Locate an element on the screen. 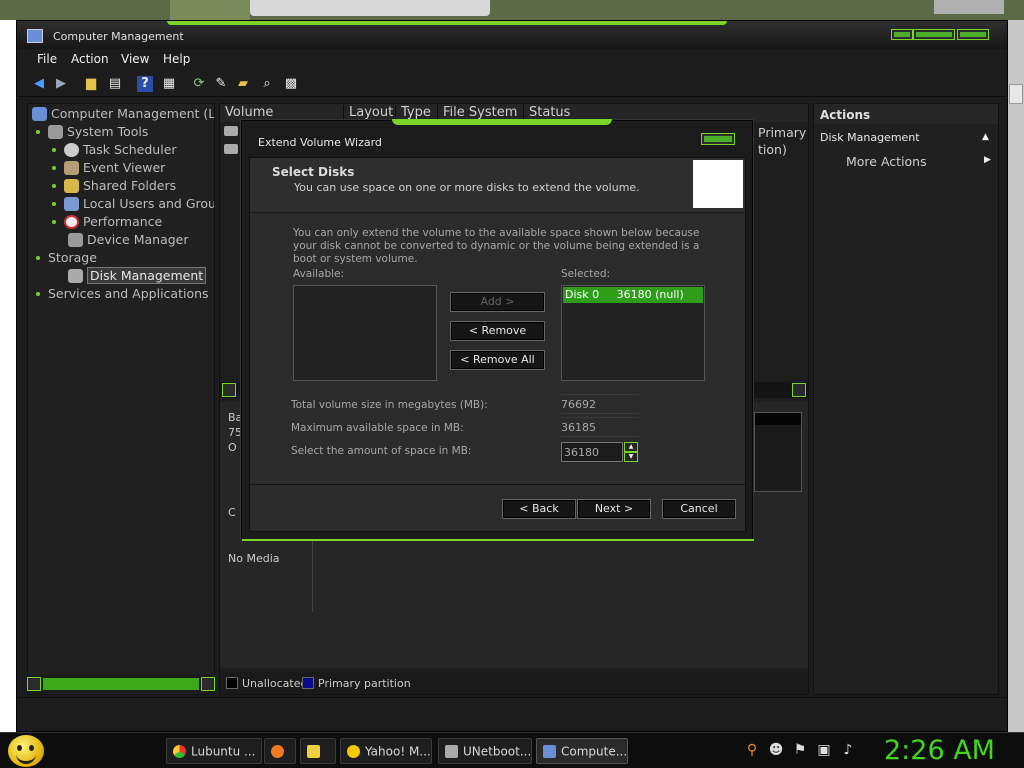 The height and width of the screenshot is (768, 1024). actions-header: Actions is located at coordinates (906, 114).